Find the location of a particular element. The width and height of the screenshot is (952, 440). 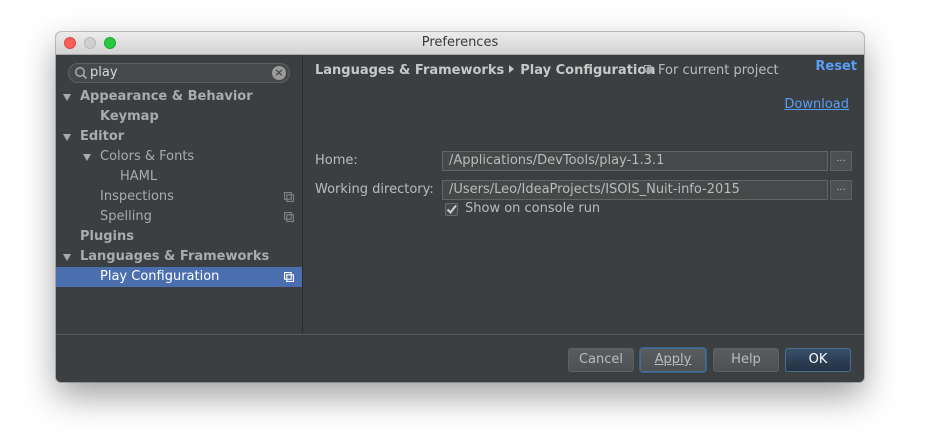

window-title: Preferences is located at coordinates (460, 42).